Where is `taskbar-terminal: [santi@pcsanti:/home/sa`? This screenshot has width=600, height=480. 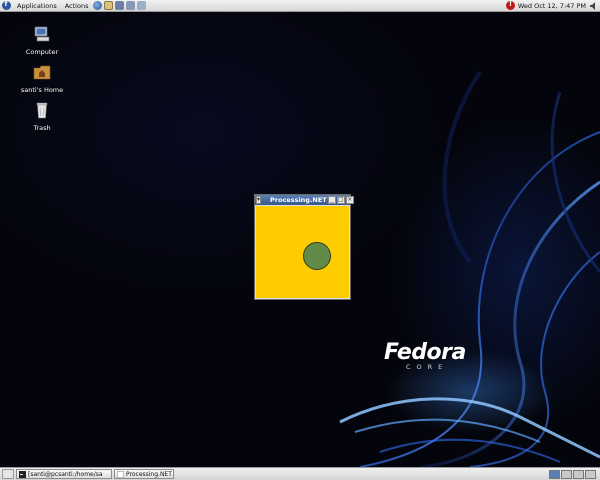 taskbar-terminal: [santi@pcsanti:/home/sa is located at coordinates (64, 474).